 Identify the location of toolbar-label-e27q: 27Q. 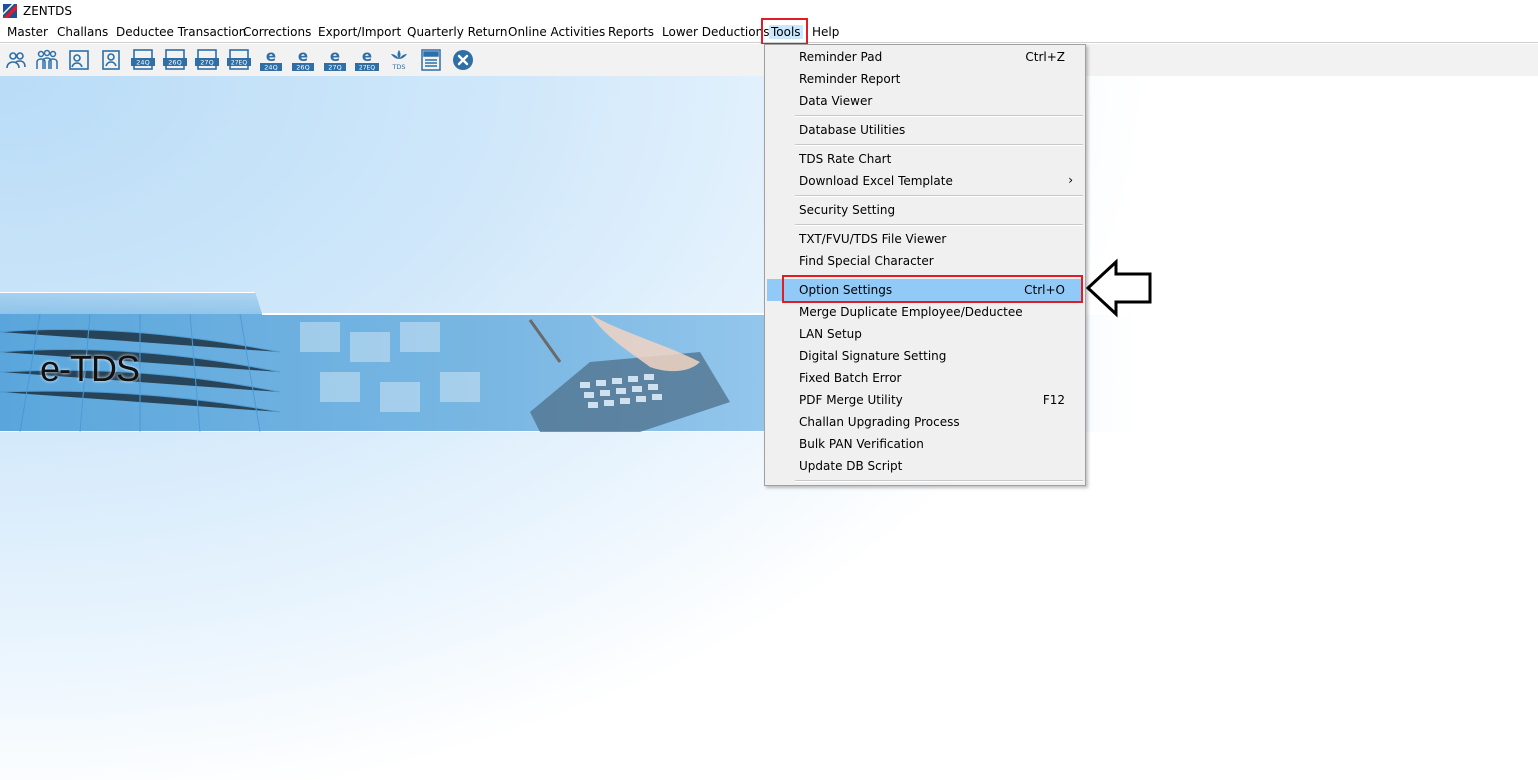
(334, 68).